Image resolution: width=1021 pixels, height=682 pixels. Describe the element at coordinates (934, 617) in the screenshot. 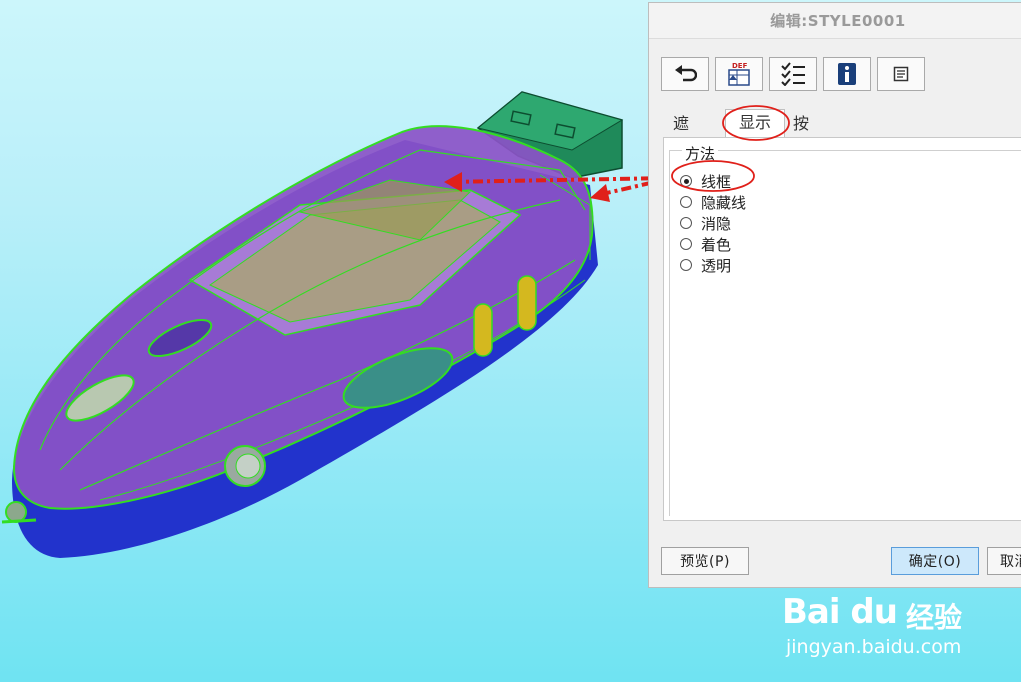

I see `watermark-product: 经验` at that location.